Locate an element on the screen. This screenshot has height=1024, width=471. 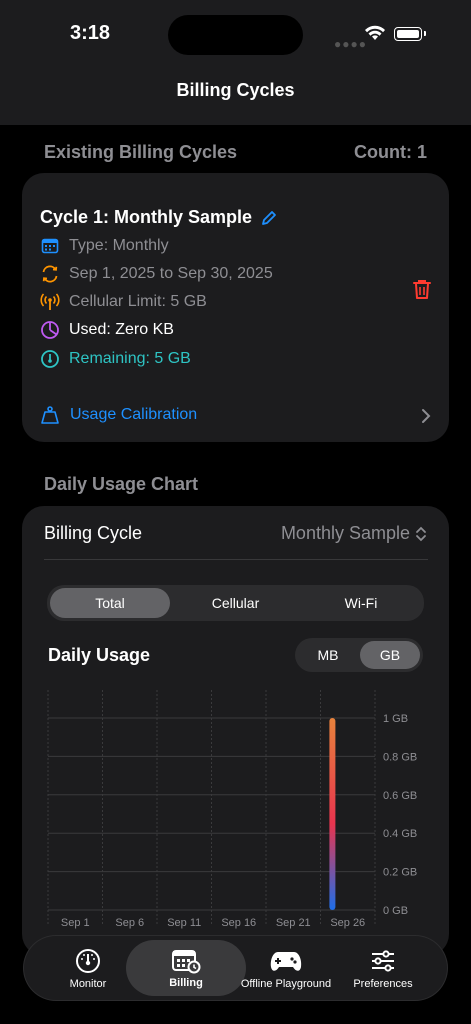
battery-icon is located at coordinates (410, 34).